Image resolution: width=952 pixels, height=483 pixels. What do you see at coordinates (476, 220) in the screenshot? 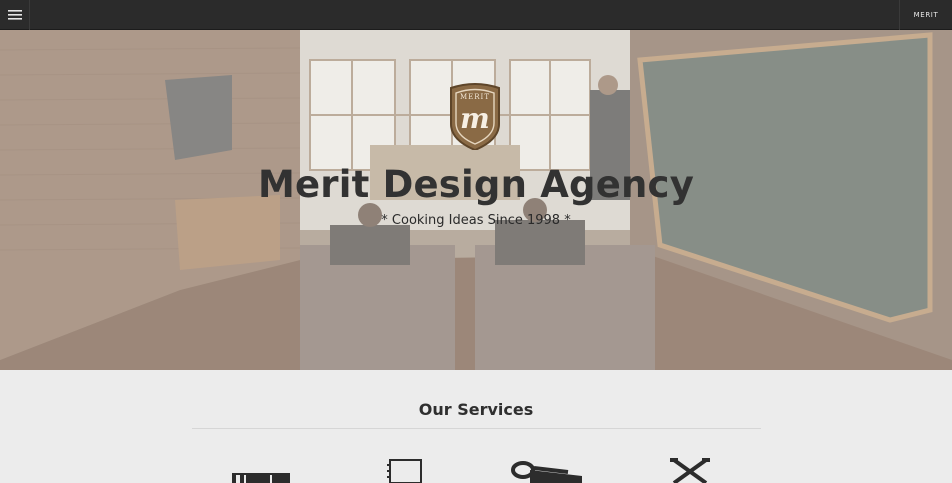
I see `hero-tagline: * Cooking Ideas Since 1998 *` at bounding box center [476, 220].